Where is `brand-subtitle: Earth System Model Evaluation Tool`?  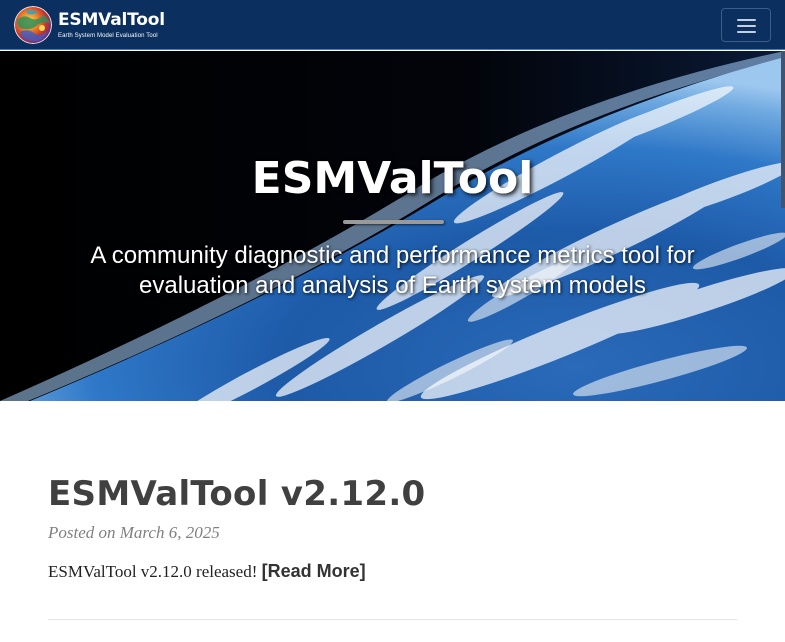 brand-subtitle: Earth System Model Evaluation Tool is located at coordinates (108, 36).